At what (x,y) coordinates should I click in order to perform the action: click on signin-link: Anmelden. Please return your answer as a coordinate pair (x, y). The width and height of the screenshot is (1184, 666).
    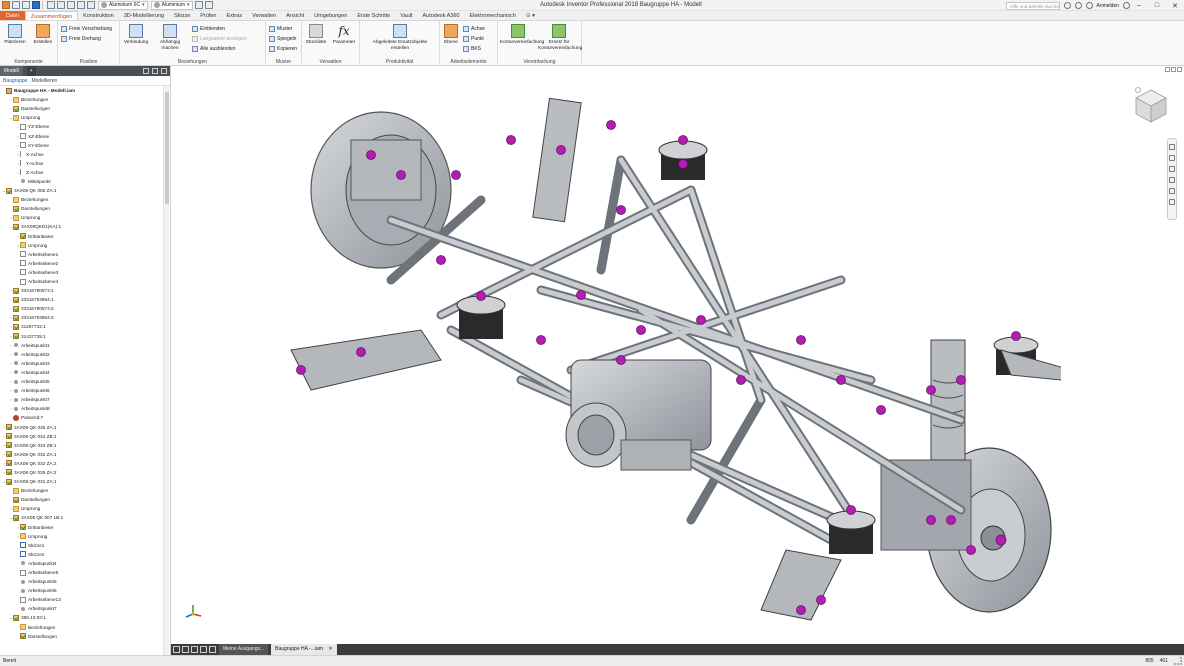
    Looking at the image, I should click on (1107, 6).